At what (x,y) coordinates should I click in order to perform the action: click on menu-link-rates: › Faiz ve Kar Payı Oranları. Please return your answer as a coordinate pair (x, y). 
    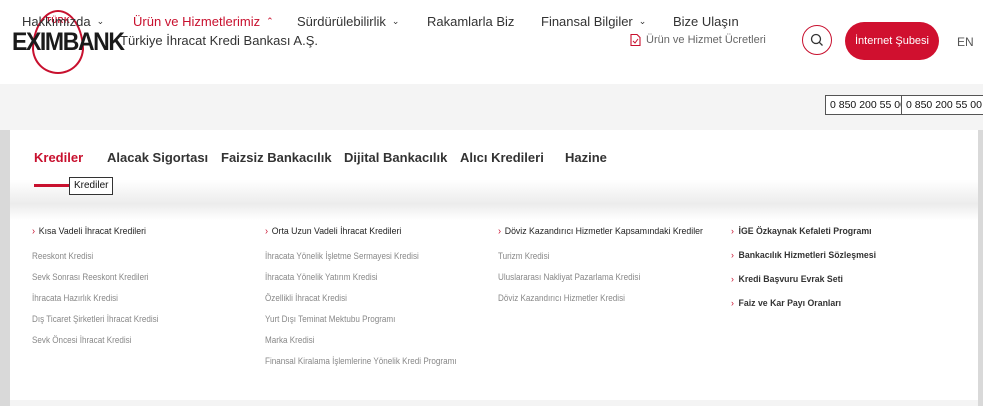
    Looking at the image, I should click on (803, 303).